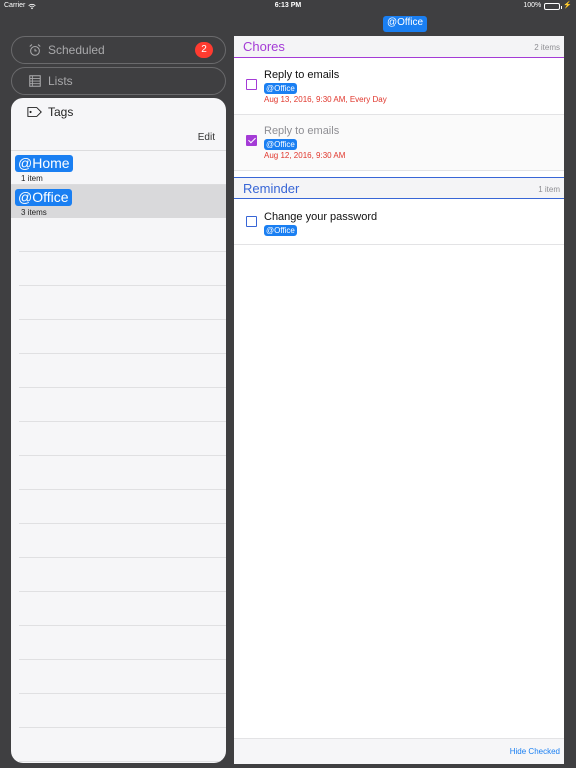 The image size is (576, 768). I want to click on nav-title-tag: @Office, so click(405, 24).